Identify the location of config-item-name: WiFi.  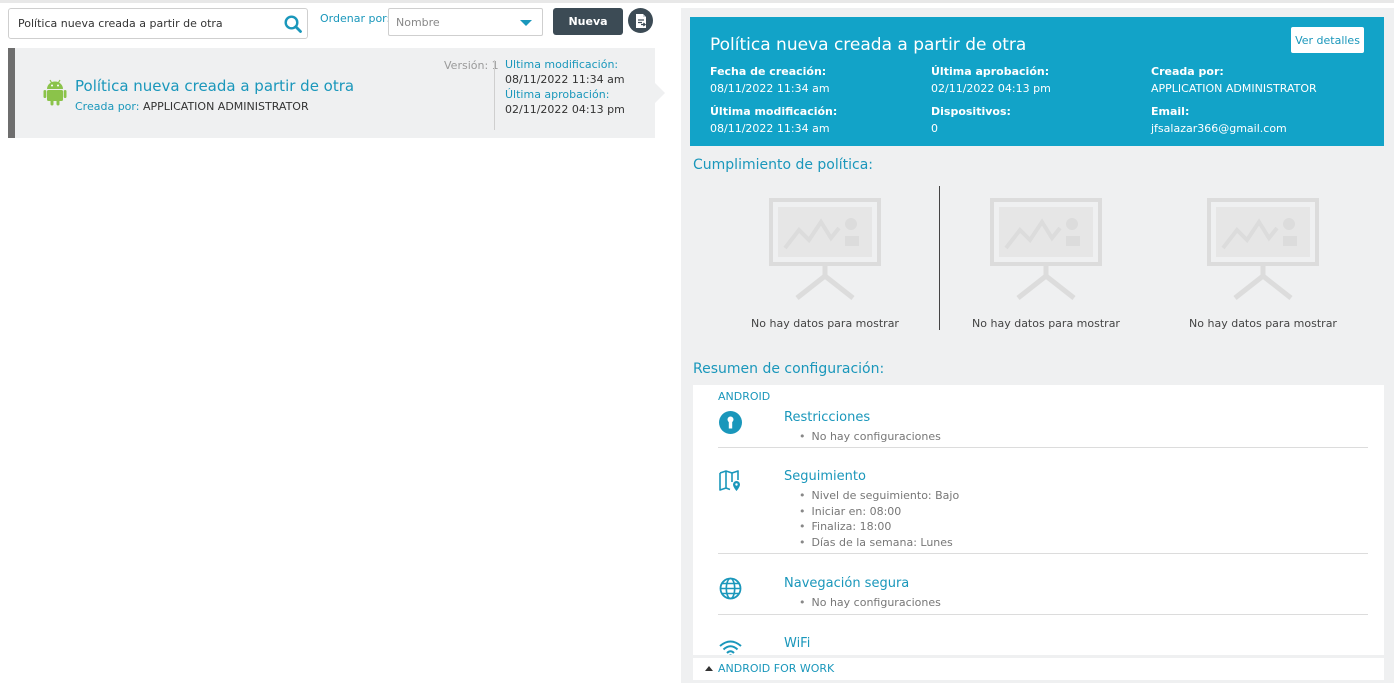
(797, 643).